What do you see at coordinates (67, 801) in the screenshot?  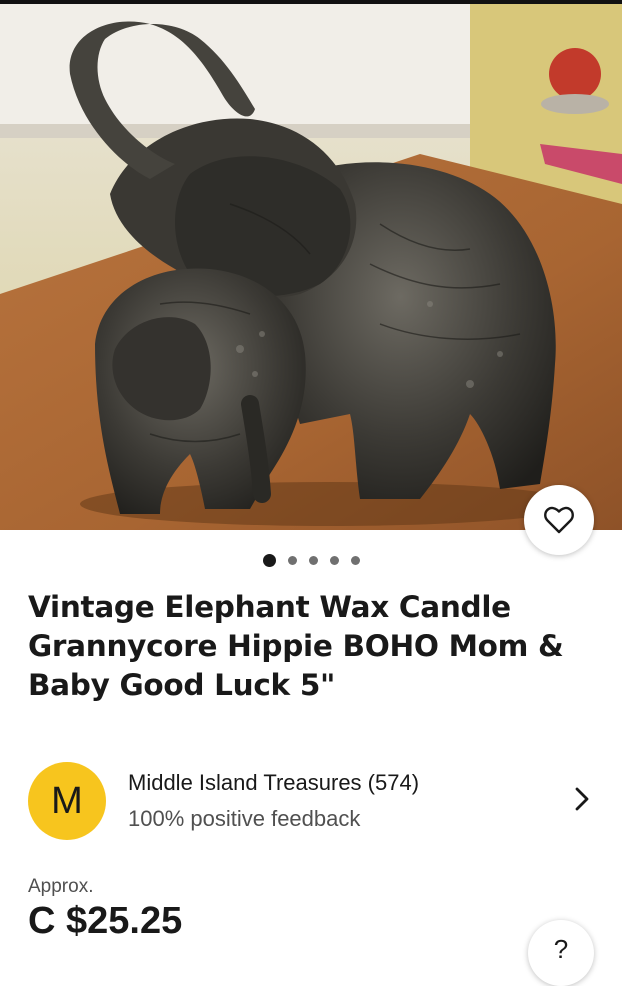 I see `seller-avatar: M` at bounding box center [67, 801].